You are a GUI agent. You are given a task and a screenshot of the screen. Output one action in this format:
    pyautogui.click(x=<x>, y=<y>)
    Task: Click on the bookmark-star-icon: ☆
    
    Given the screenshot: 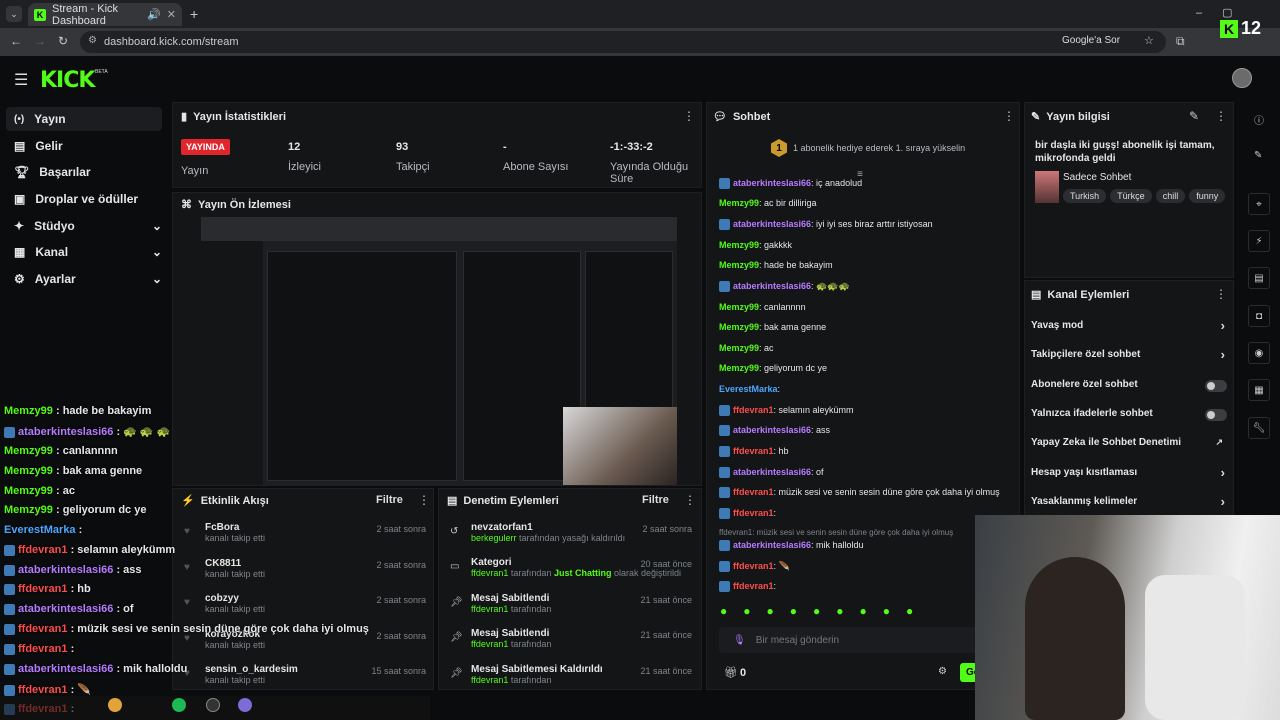 What is the action you would take?
    pyautogui.click(x=1149, y=40)
    